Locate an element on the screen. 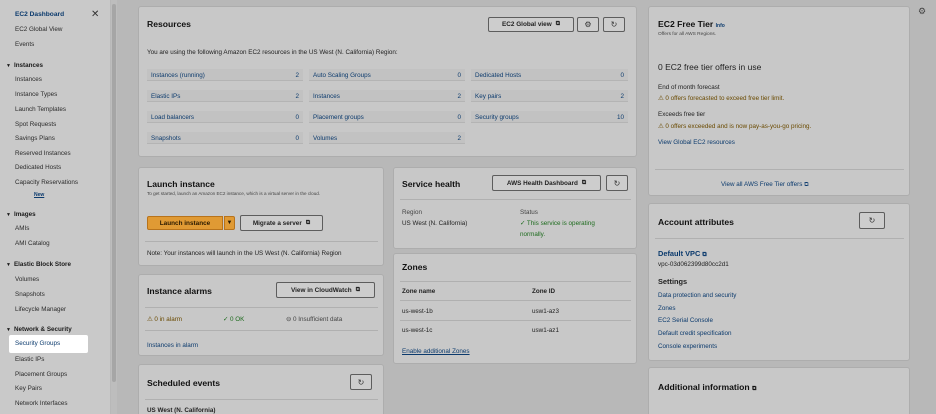  sidebar-item-security-groups: Security Groups is located at coordinates (48, 344).